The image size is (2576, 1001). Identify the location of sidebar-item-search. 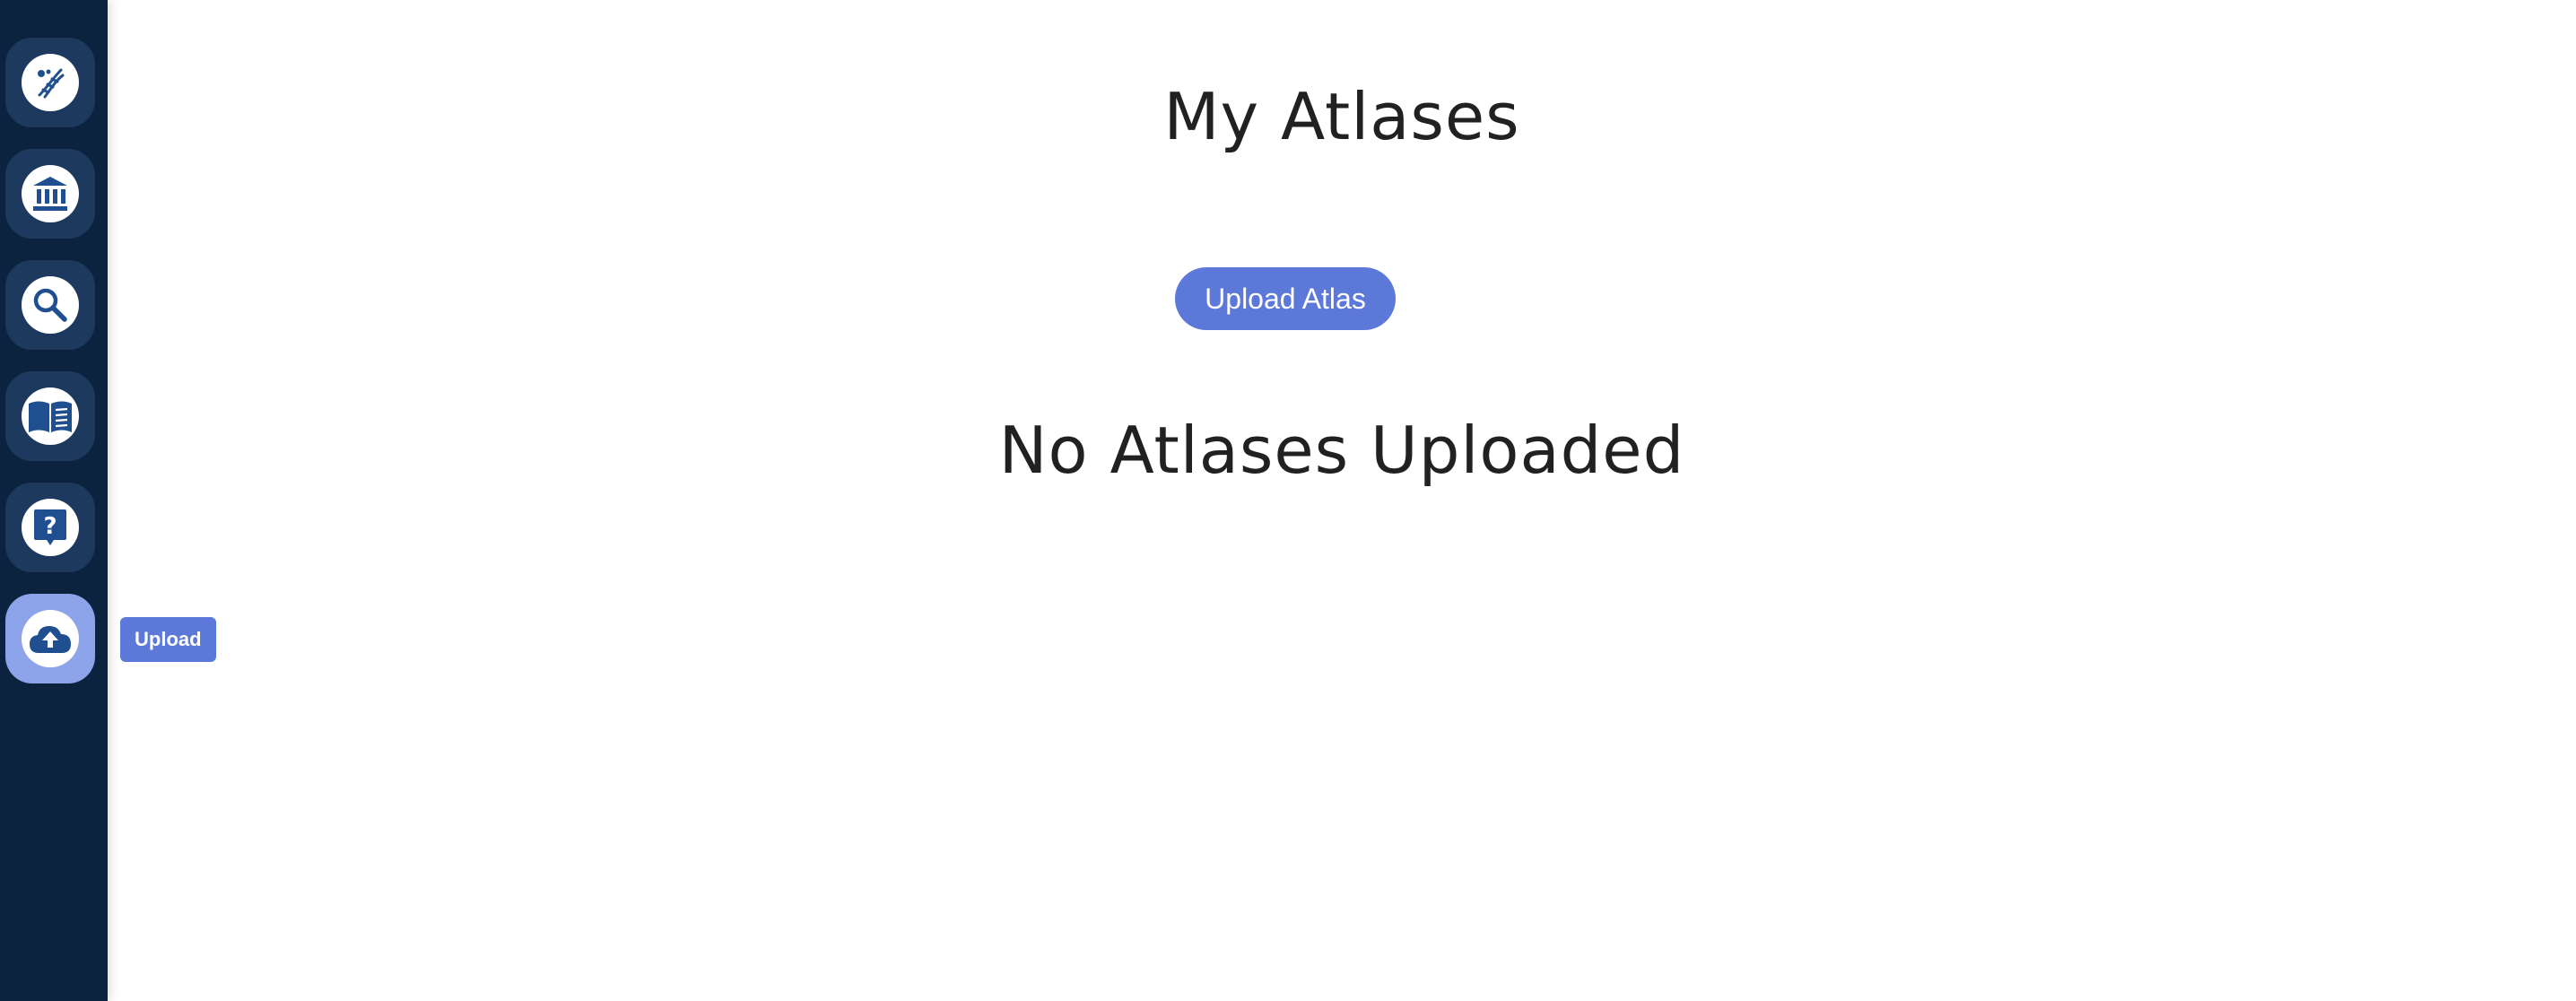
(50, 305).